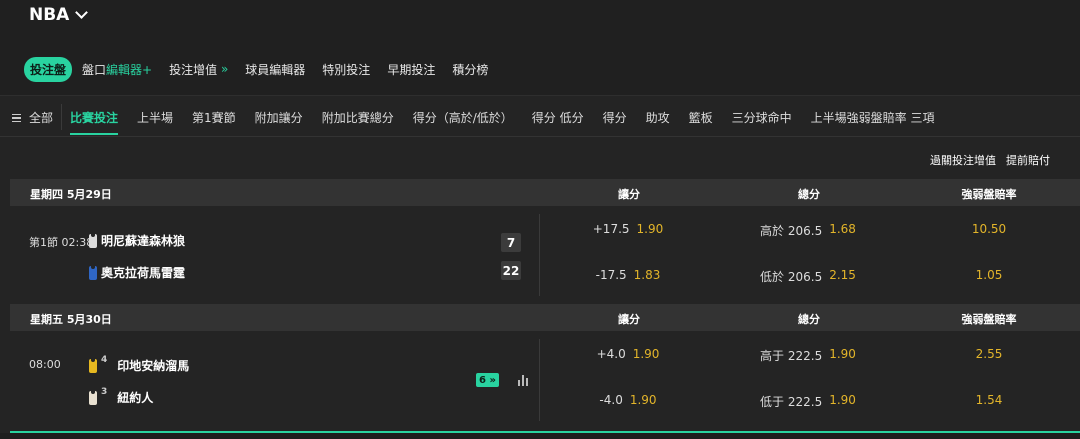 The height and width of the screenshot is (439, 1080). Describe the element at coordinates (545, 317) in the screenshot. I see `day-header: 星期五 5月30日 讓分 總分 強弱盤賠率` at that location.